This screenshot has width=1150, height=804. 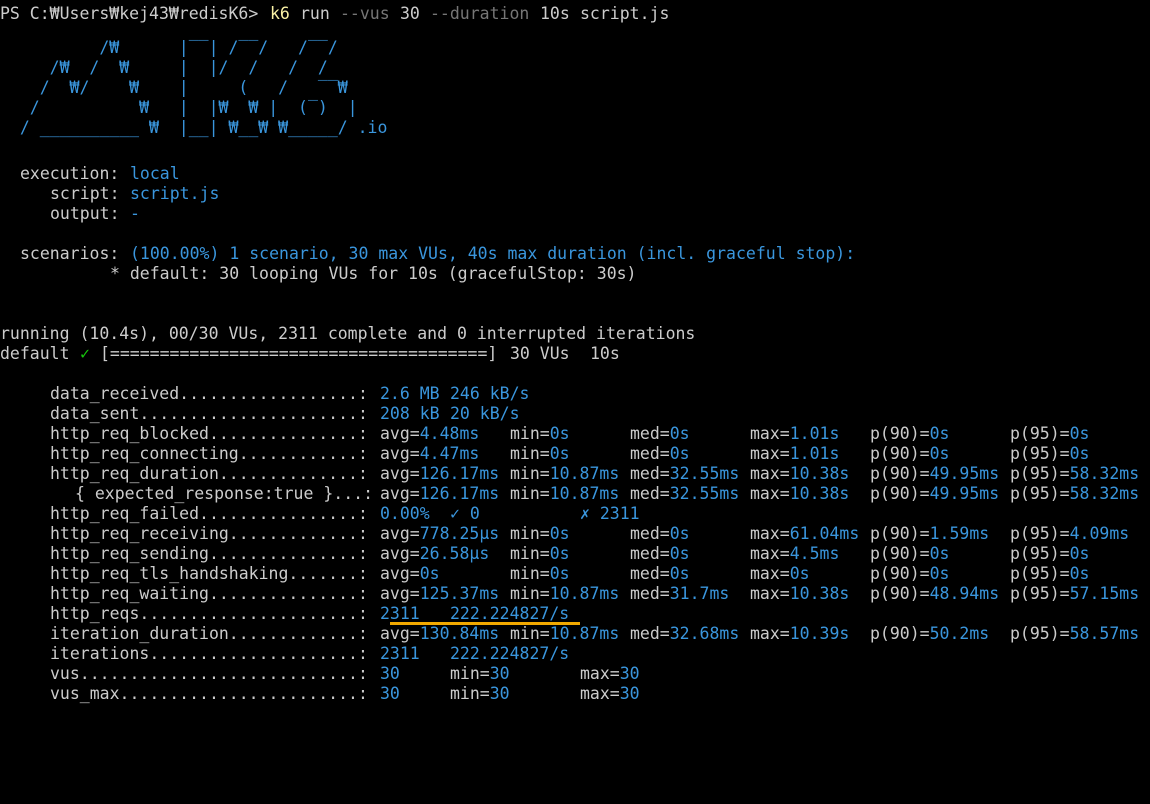 I want to click on stat-med: med=32.68ms, so click(x=685, y=633).